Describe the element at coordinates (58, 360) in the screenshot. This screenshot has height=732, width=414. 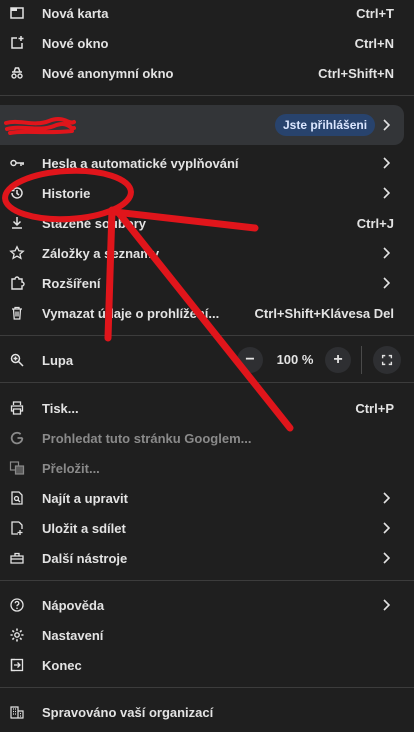
I see `menu-item-label: Lupa` at that location.